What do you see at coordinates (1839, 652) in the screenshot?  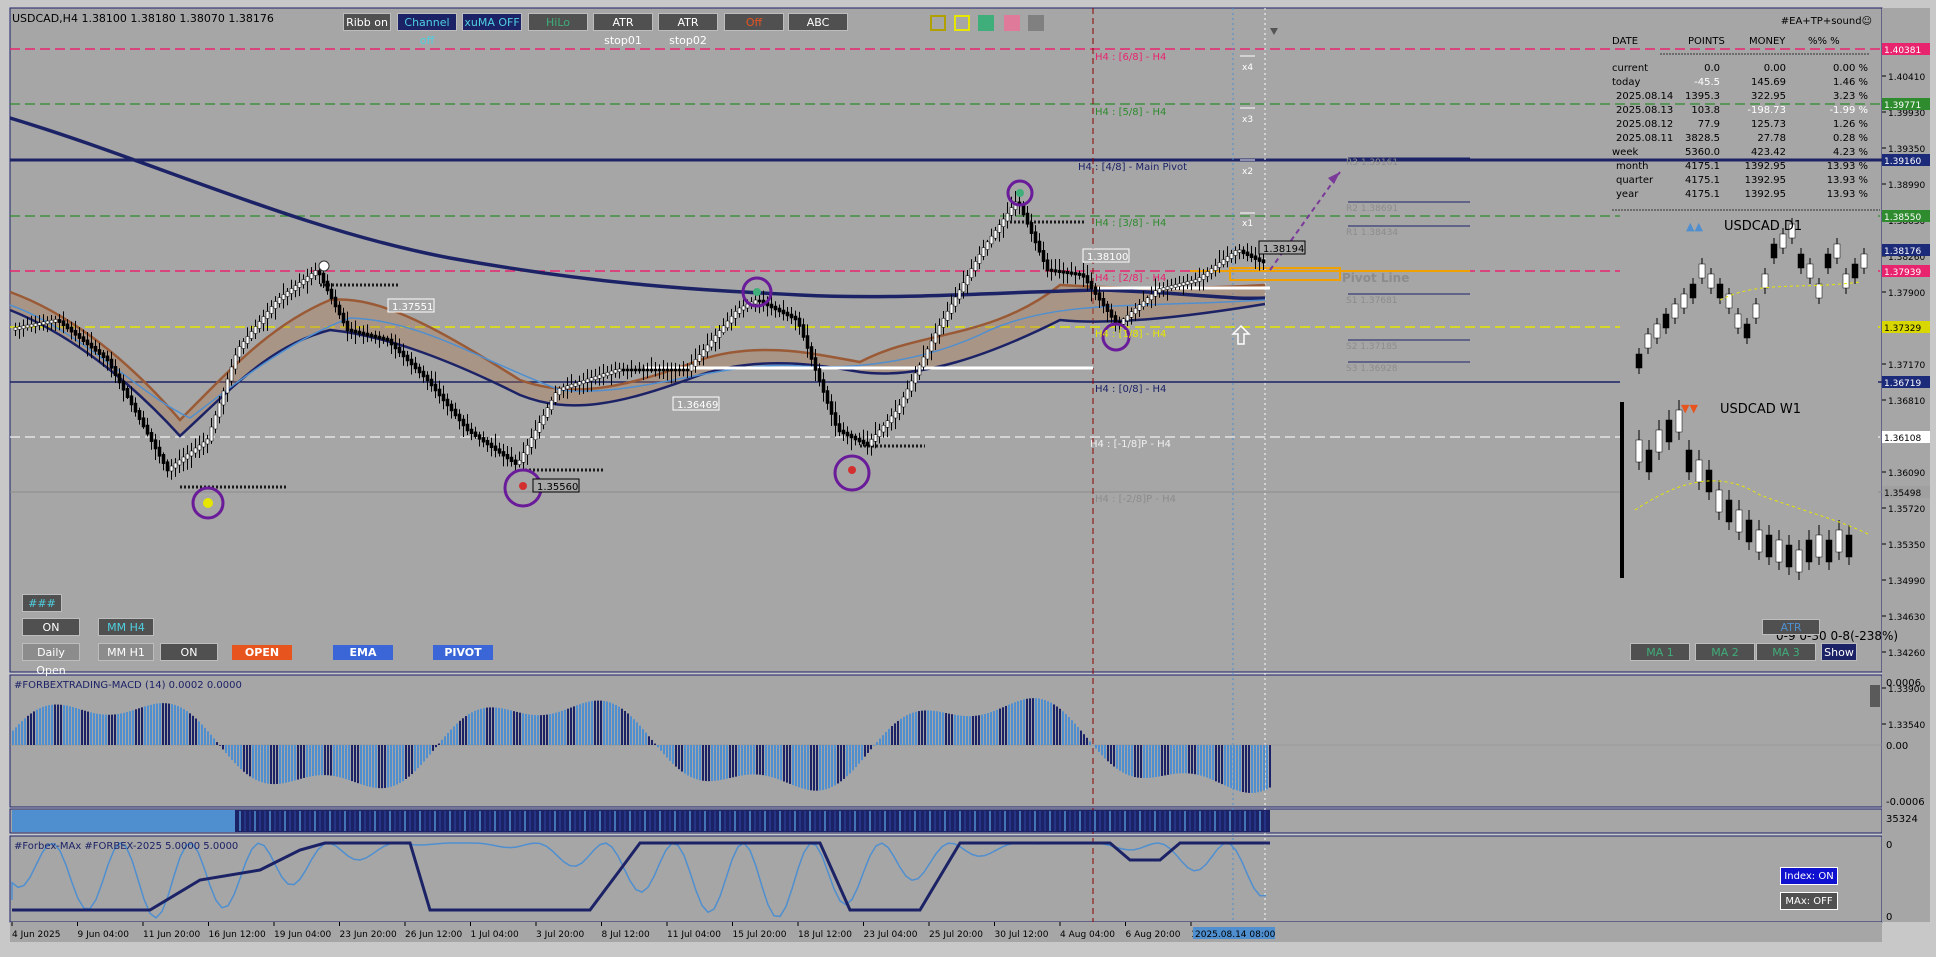 I see `show-button: Show` at bounding box center [1839, 652].